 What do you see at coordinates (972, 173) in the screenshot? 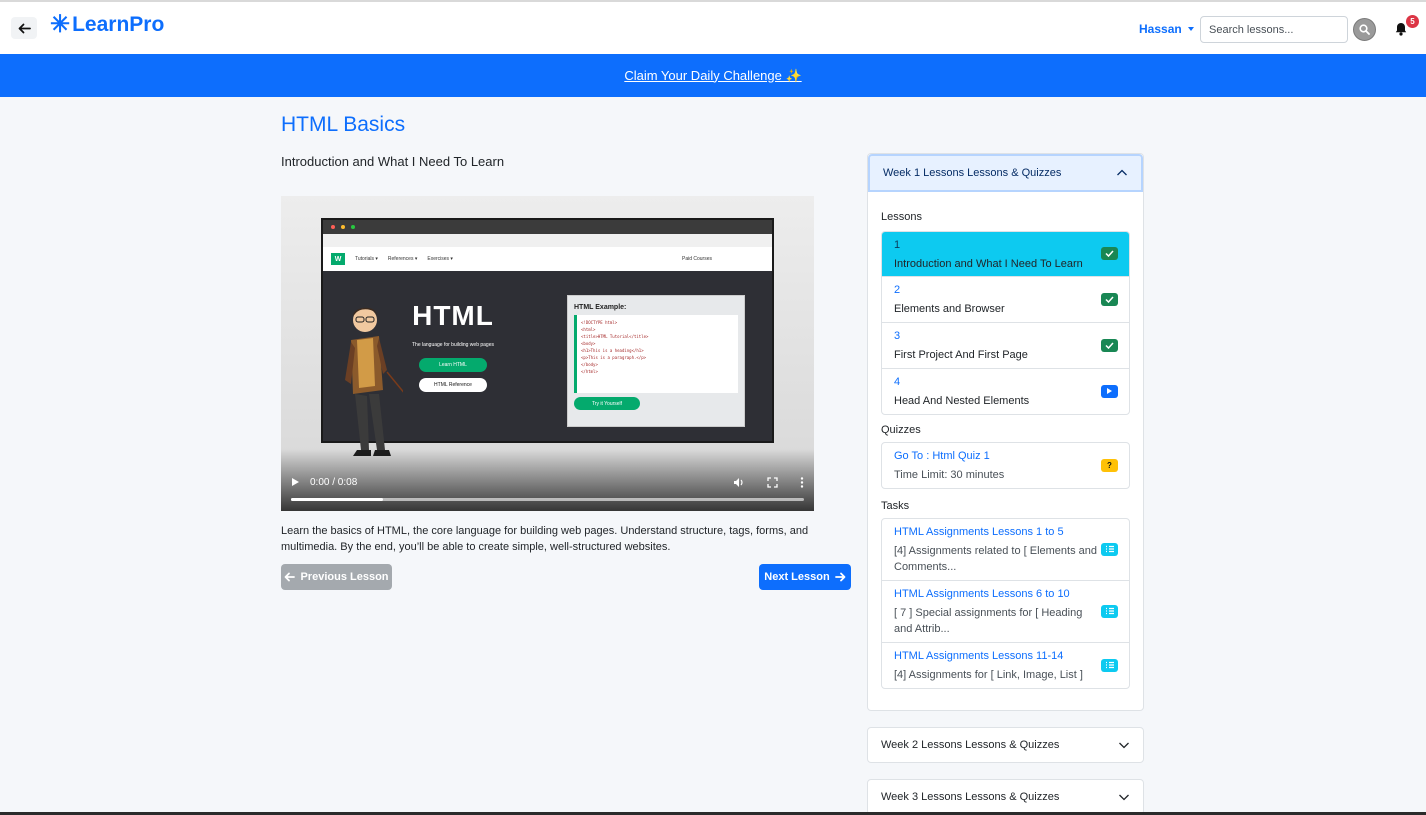
I see `week1-title: Week 1 Lessons Lessons & Quizzes` at bounding box center [972, 173].